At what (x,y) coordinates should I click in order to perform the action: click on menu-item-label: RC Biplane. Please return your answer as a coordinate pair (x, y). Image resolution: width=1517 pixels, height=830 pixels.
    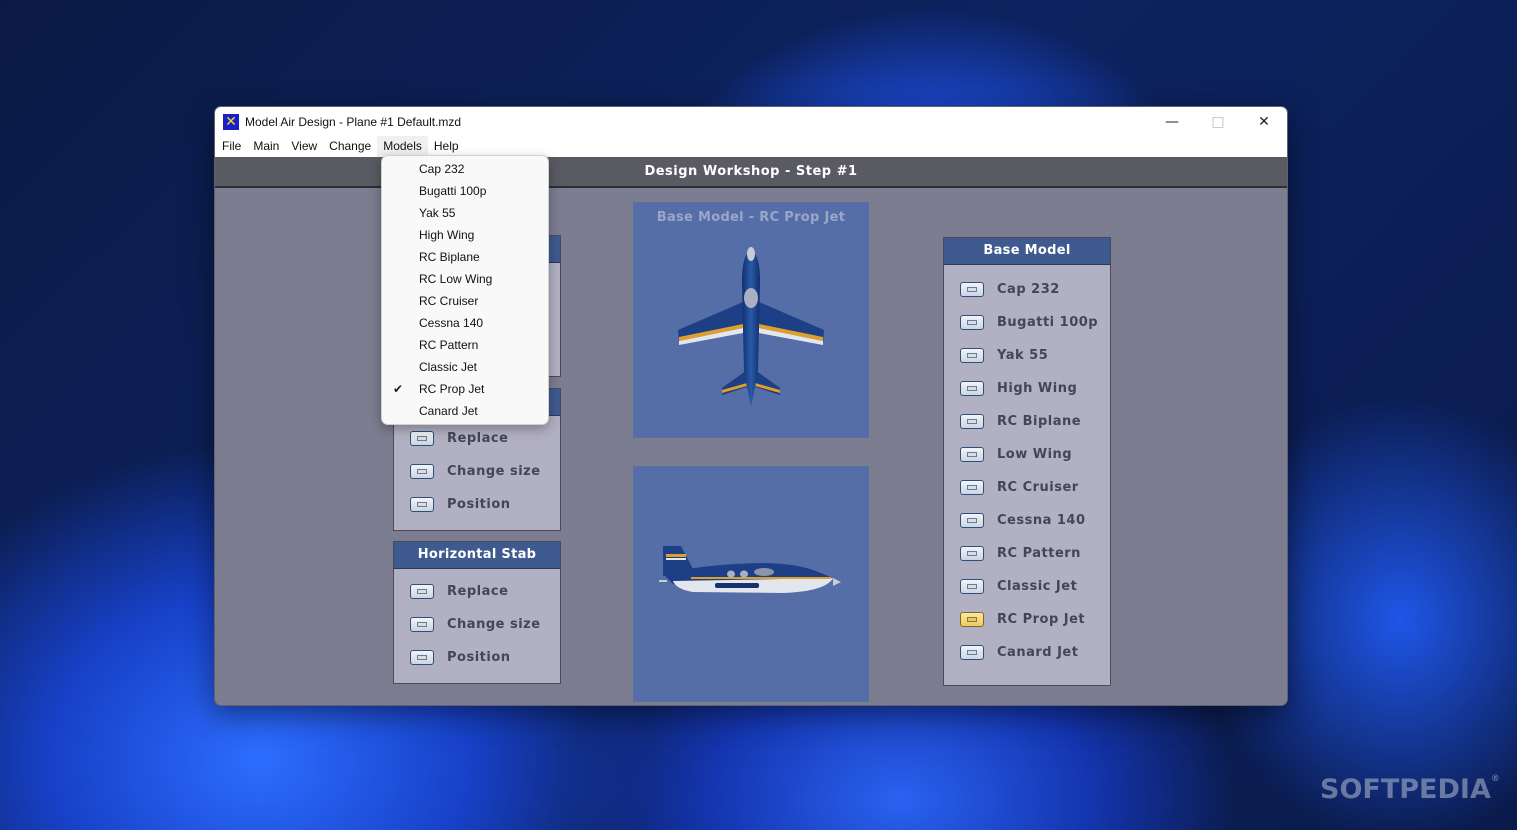
    Looking at the image, I should click on (449, 257).